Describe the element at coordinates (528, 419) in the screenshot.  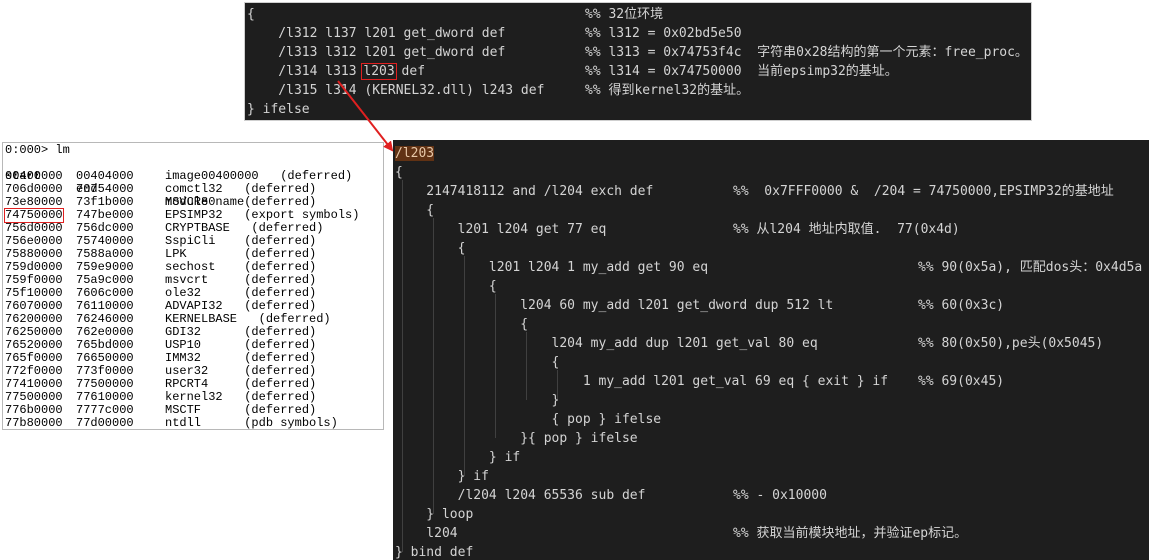
I see `code-line: { pop } ifelse` at that location.